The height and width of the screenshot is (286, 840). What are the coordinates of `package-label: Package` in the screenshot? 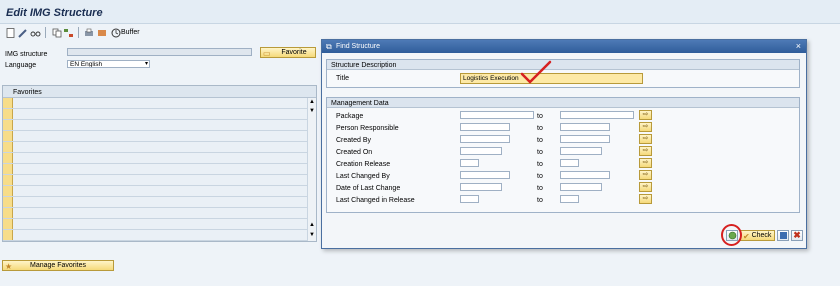 It's located at (350, 116).